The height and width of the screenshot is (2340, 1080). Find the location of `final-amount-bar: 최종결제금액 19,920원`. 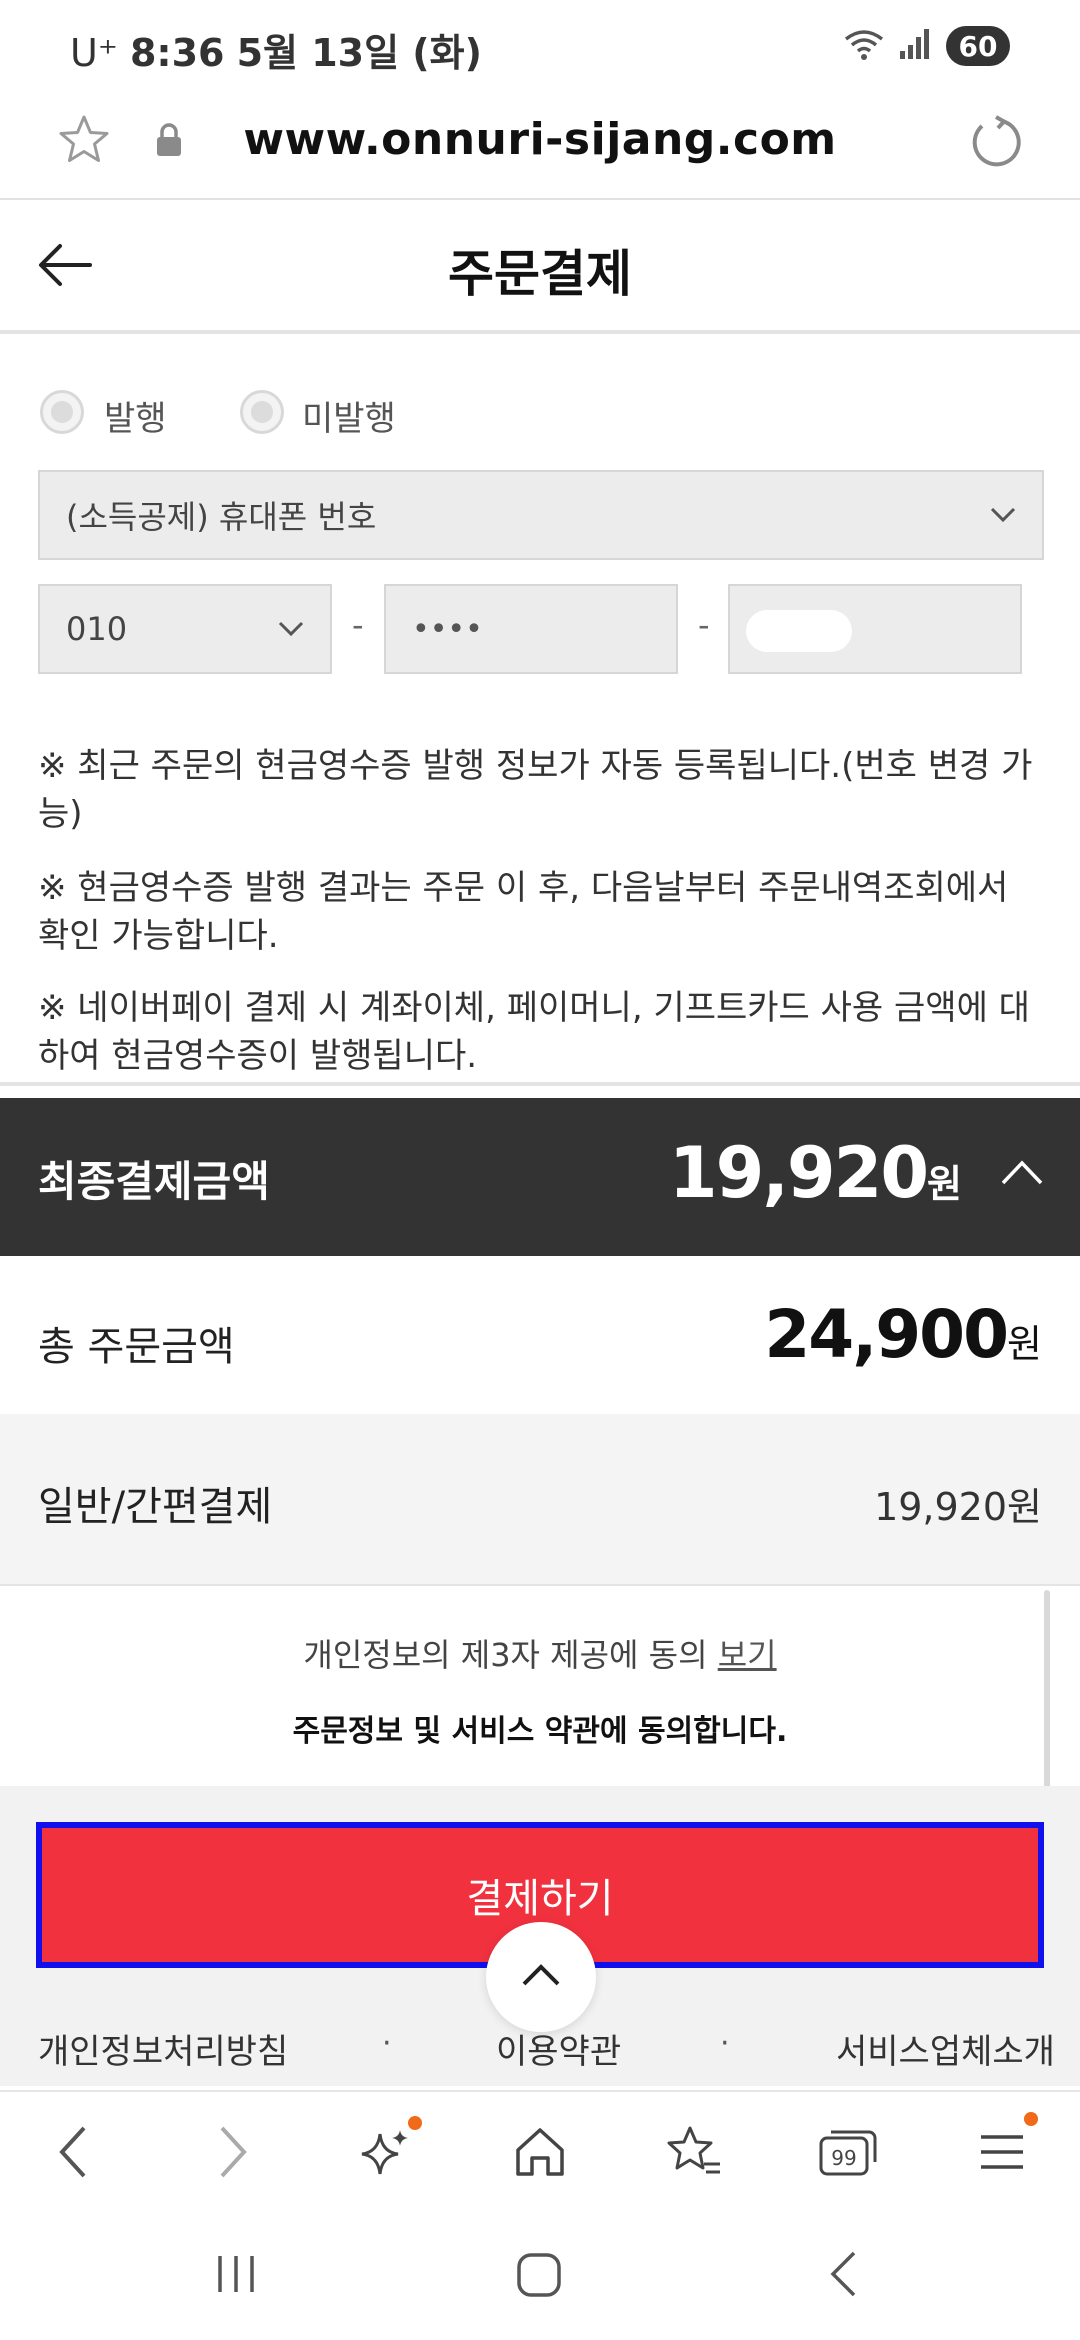

final-amount-bar: 최종결제금액 19,920원 is located at coordinates (540, 1177).